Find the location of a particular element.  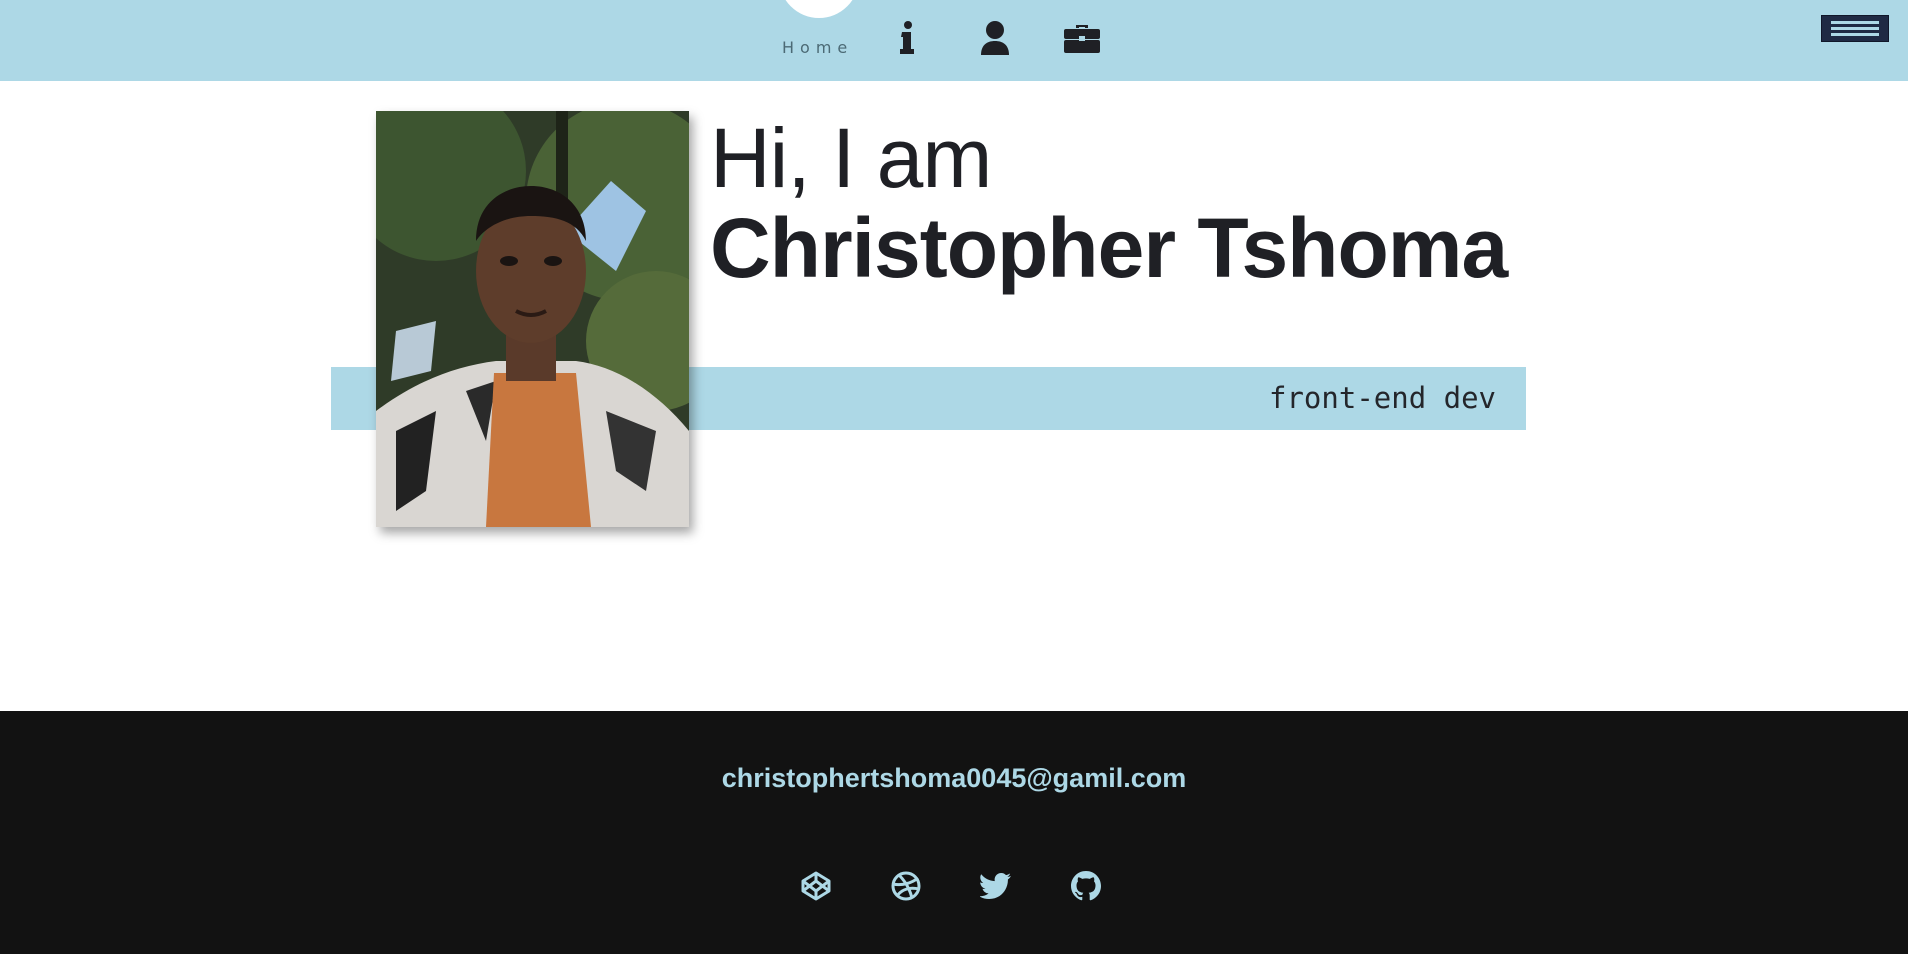

nav-home-link: Home is located at coordinates (817, 47).